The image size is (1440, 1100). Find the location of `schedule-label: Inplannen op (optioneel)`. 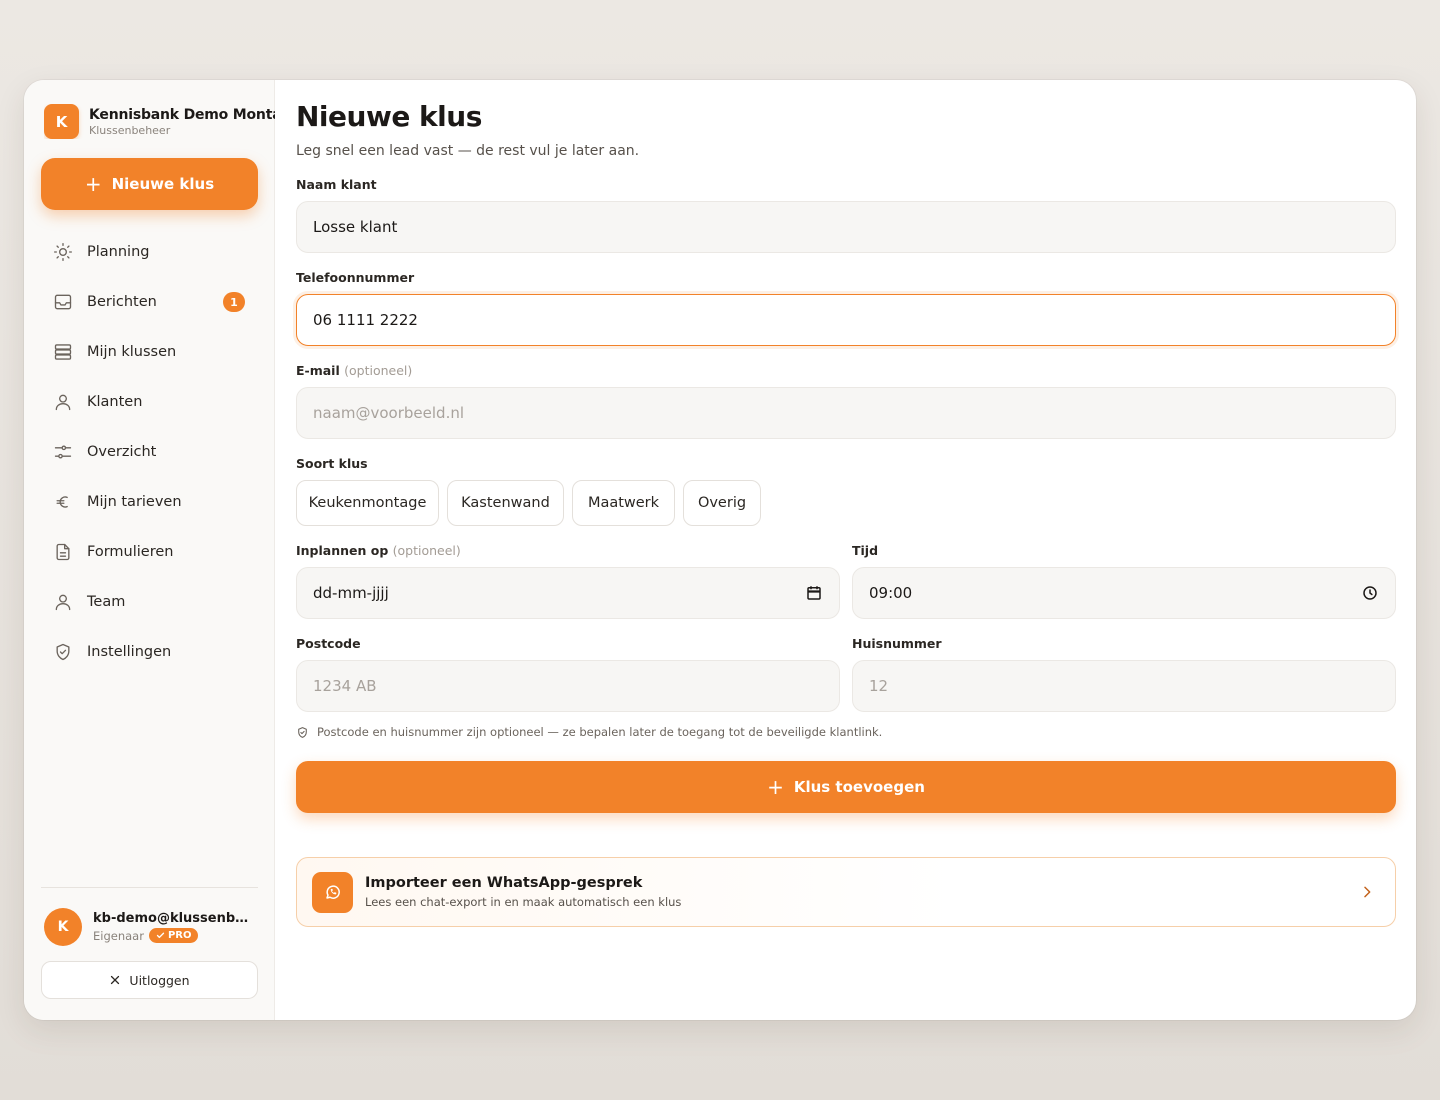

schedule-label: Inplannen op (optioneel) is located at coordinates (378, 550).